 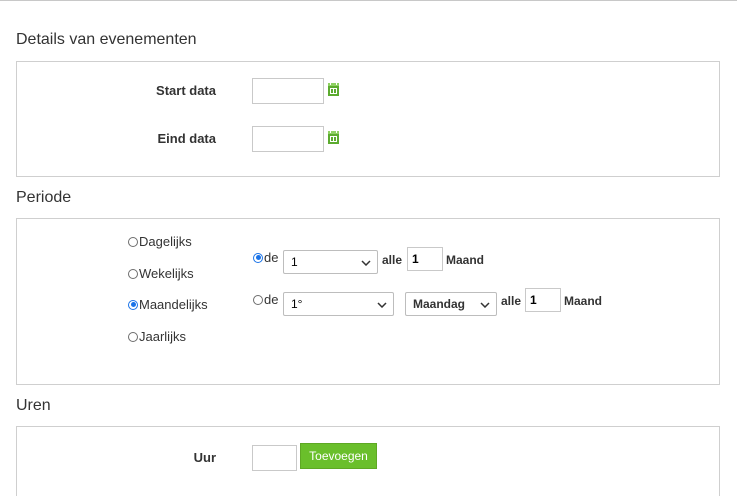 I want to click on uren-panel: Uur Toevoegen, so click(x=368, y=461).